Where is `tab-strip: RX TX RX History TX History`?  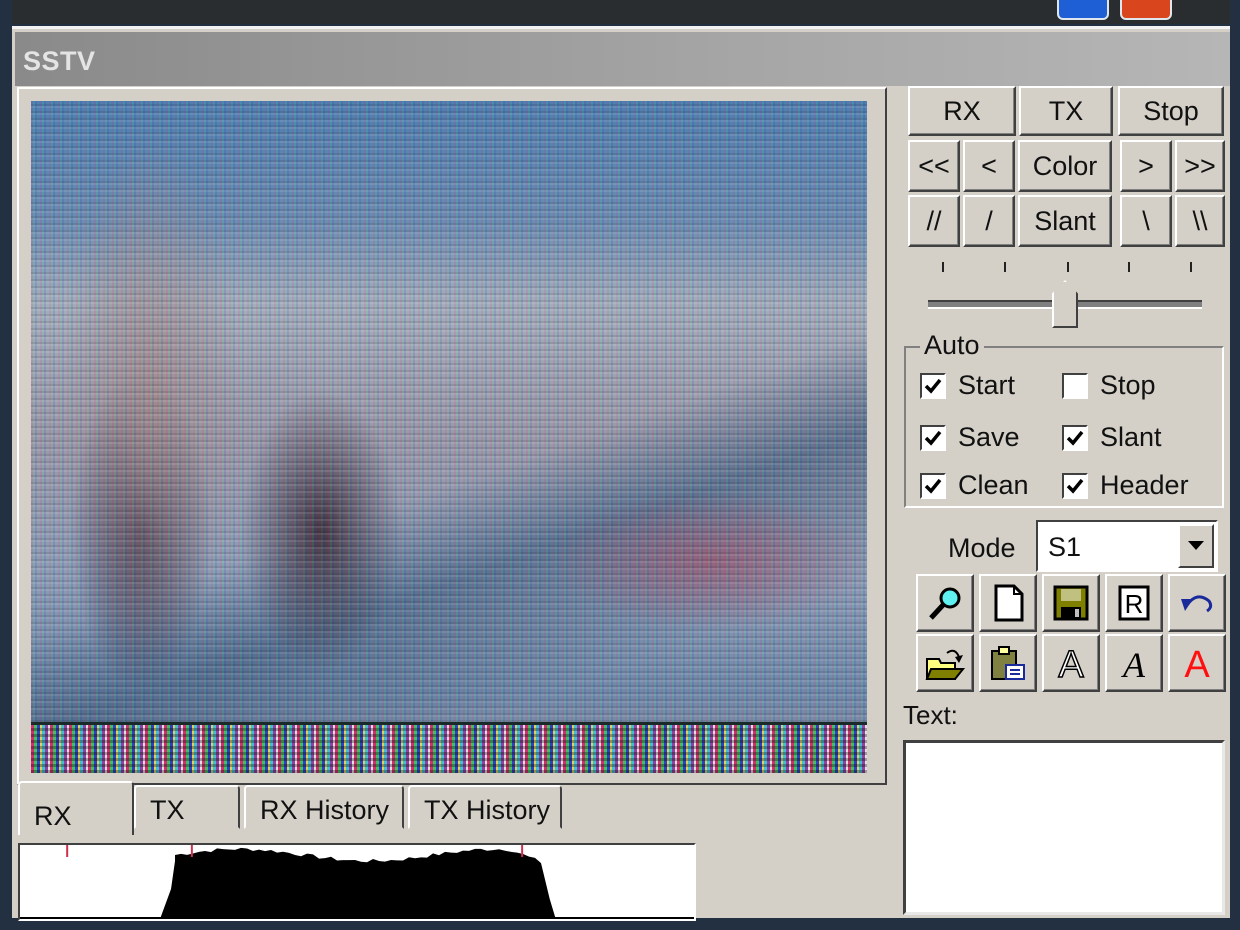
tab-strip: RX TX RX History TX History is located at coordinates (298, 808).